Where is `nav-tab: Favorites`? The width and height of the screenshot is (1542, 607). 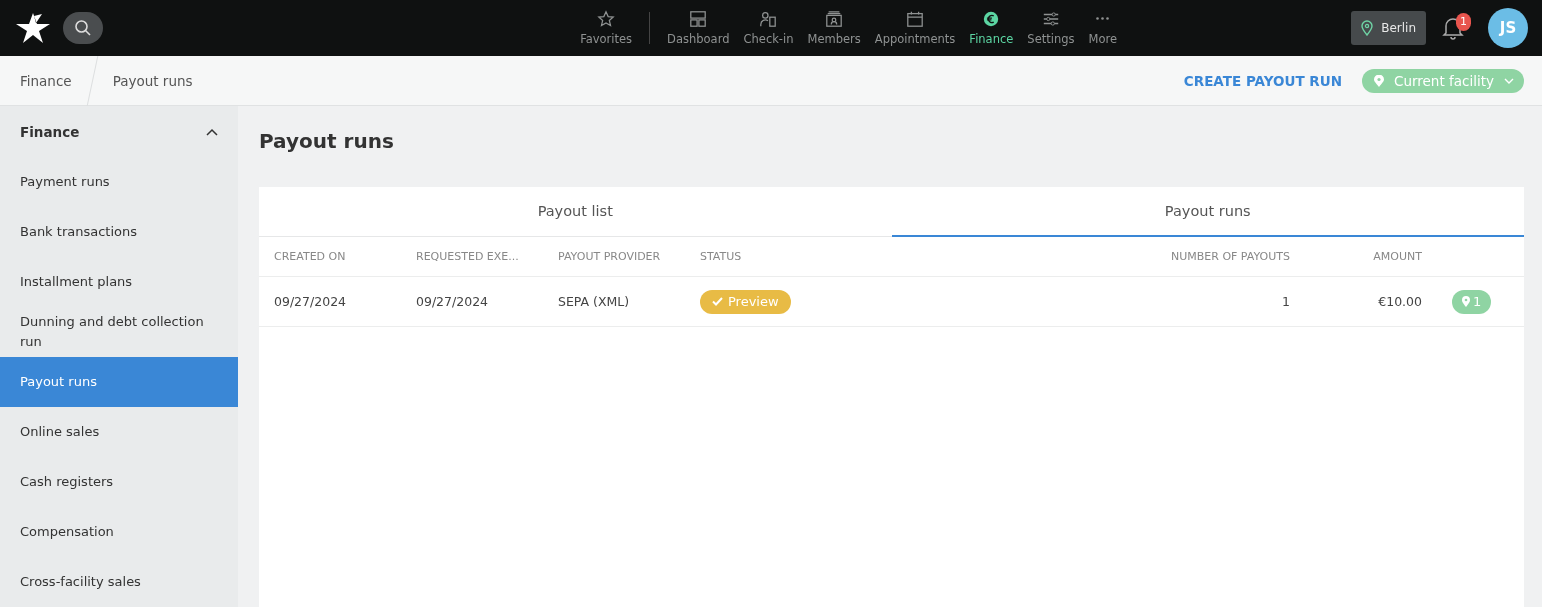
nav-tab: Favorites is located at coordinates (606, 28).